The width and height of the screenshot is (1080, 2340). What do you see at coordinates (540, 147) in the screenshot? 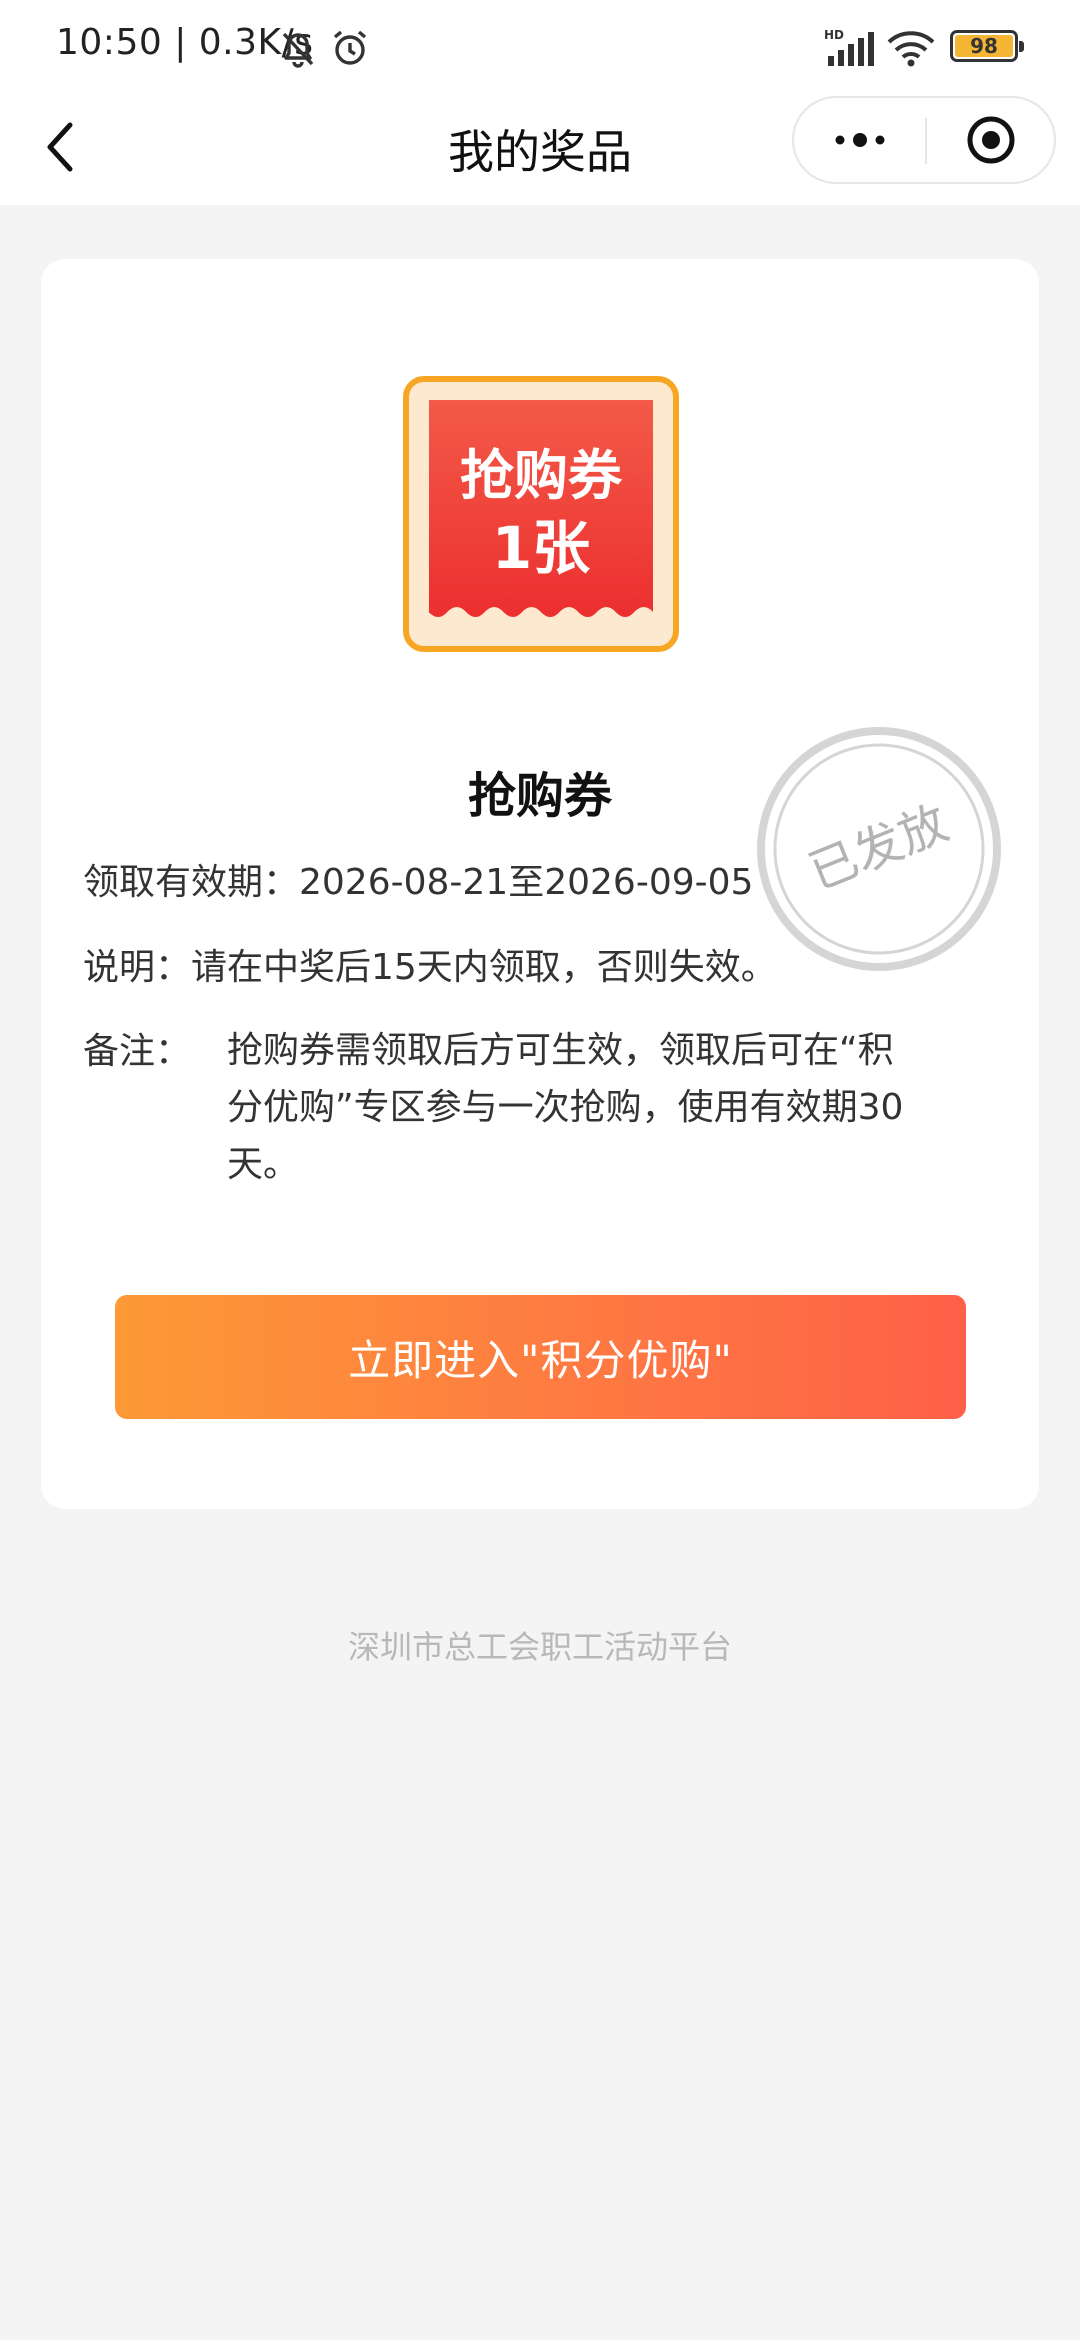
I see `nav-bar: 我的奖品` at bounding box center [540, 147].